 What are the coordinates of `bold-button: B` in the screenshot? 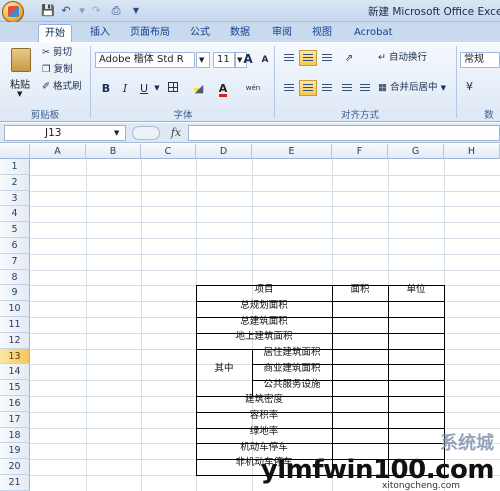 It's located at (106, 88).